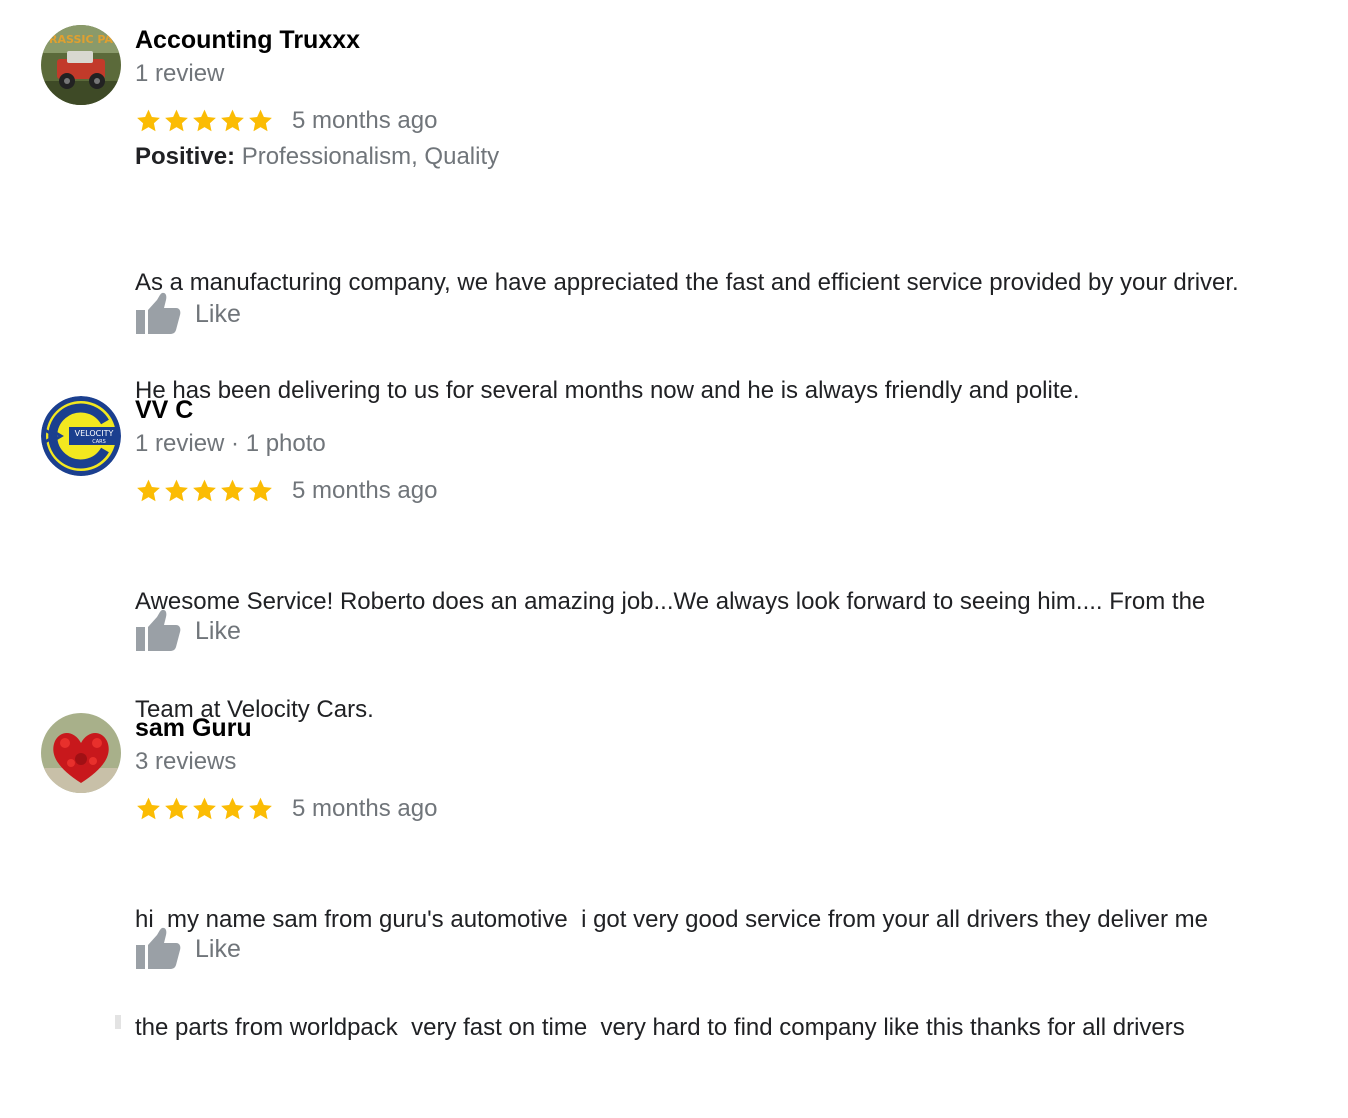 The image size is (1348, 1118). I want to click on avatar: RASSIC PA, so click(81, 65).